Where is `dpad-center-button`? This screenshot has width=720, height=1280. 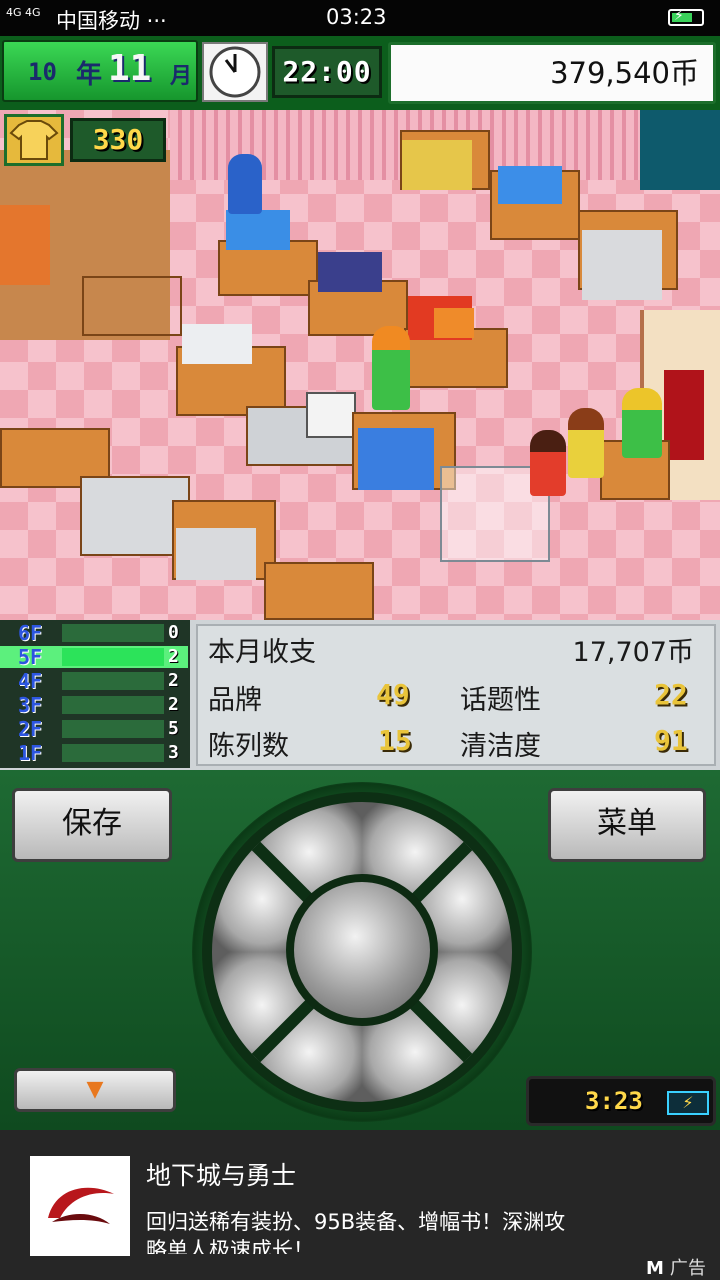 dpad-center-button is located at coordinates (362, 950).